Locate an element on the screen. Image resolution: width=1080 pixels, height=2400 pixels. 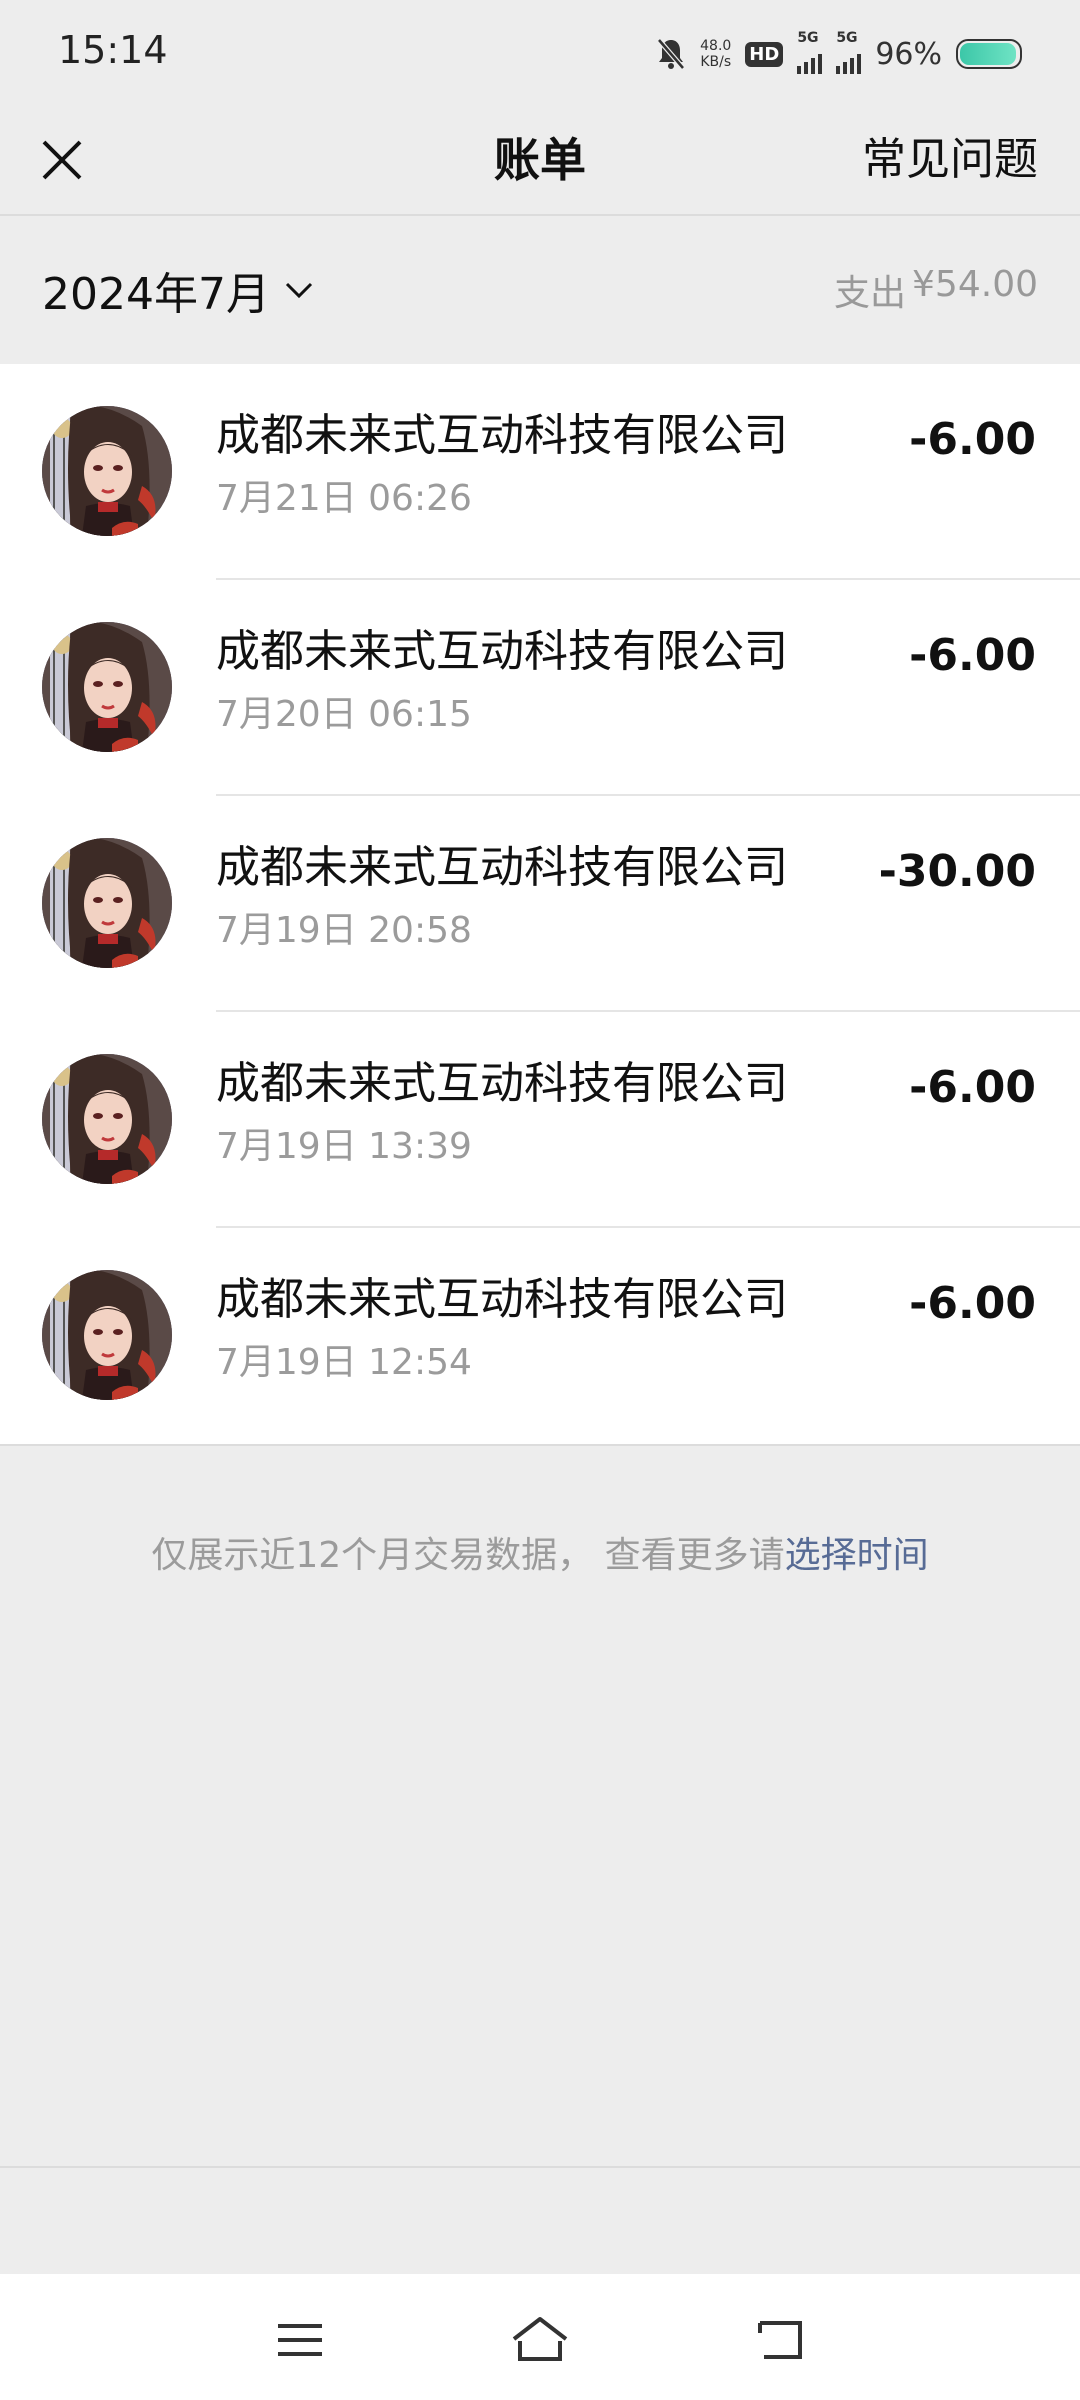
home-button is located at coordinates (540, 2340).